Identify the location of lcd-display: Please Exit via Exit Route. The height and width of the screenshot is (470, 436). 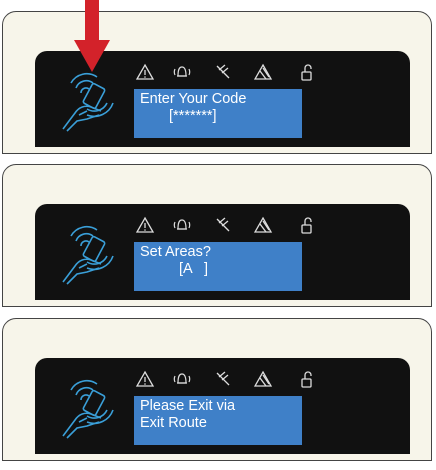
(218, 420).